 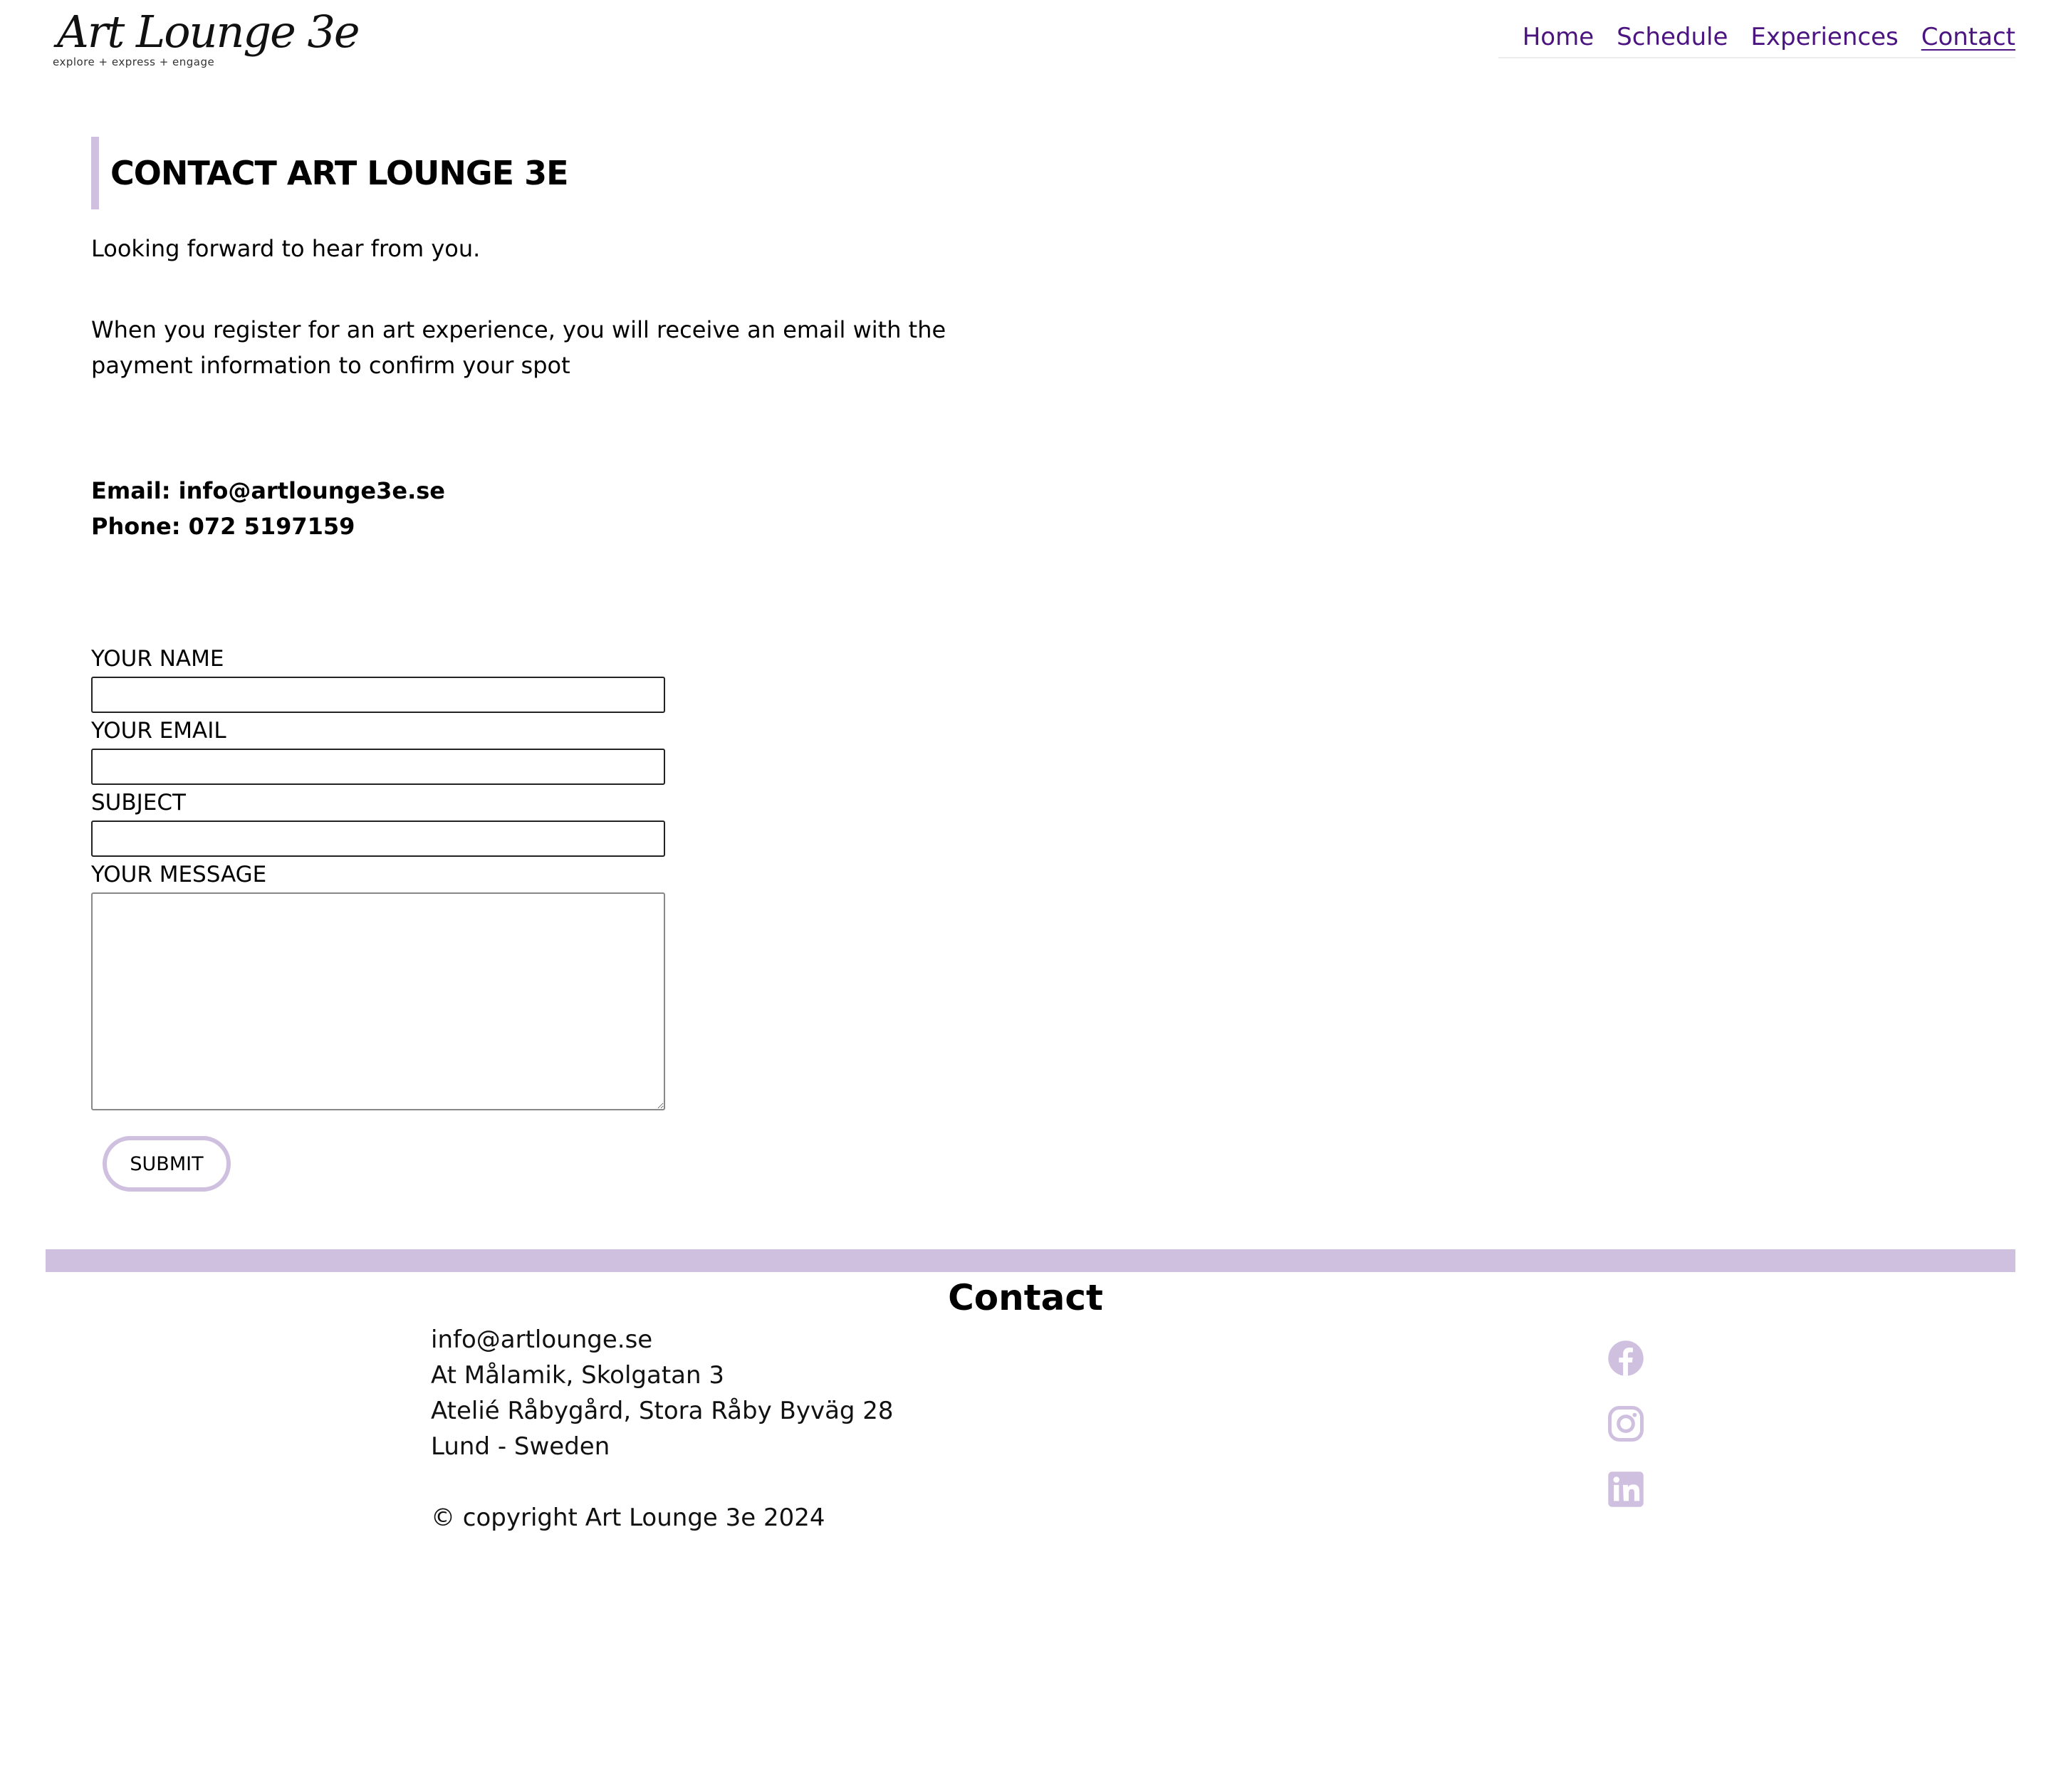 I want to click on footer-email: info@artlounge.se, so click(x=542, y=1339).